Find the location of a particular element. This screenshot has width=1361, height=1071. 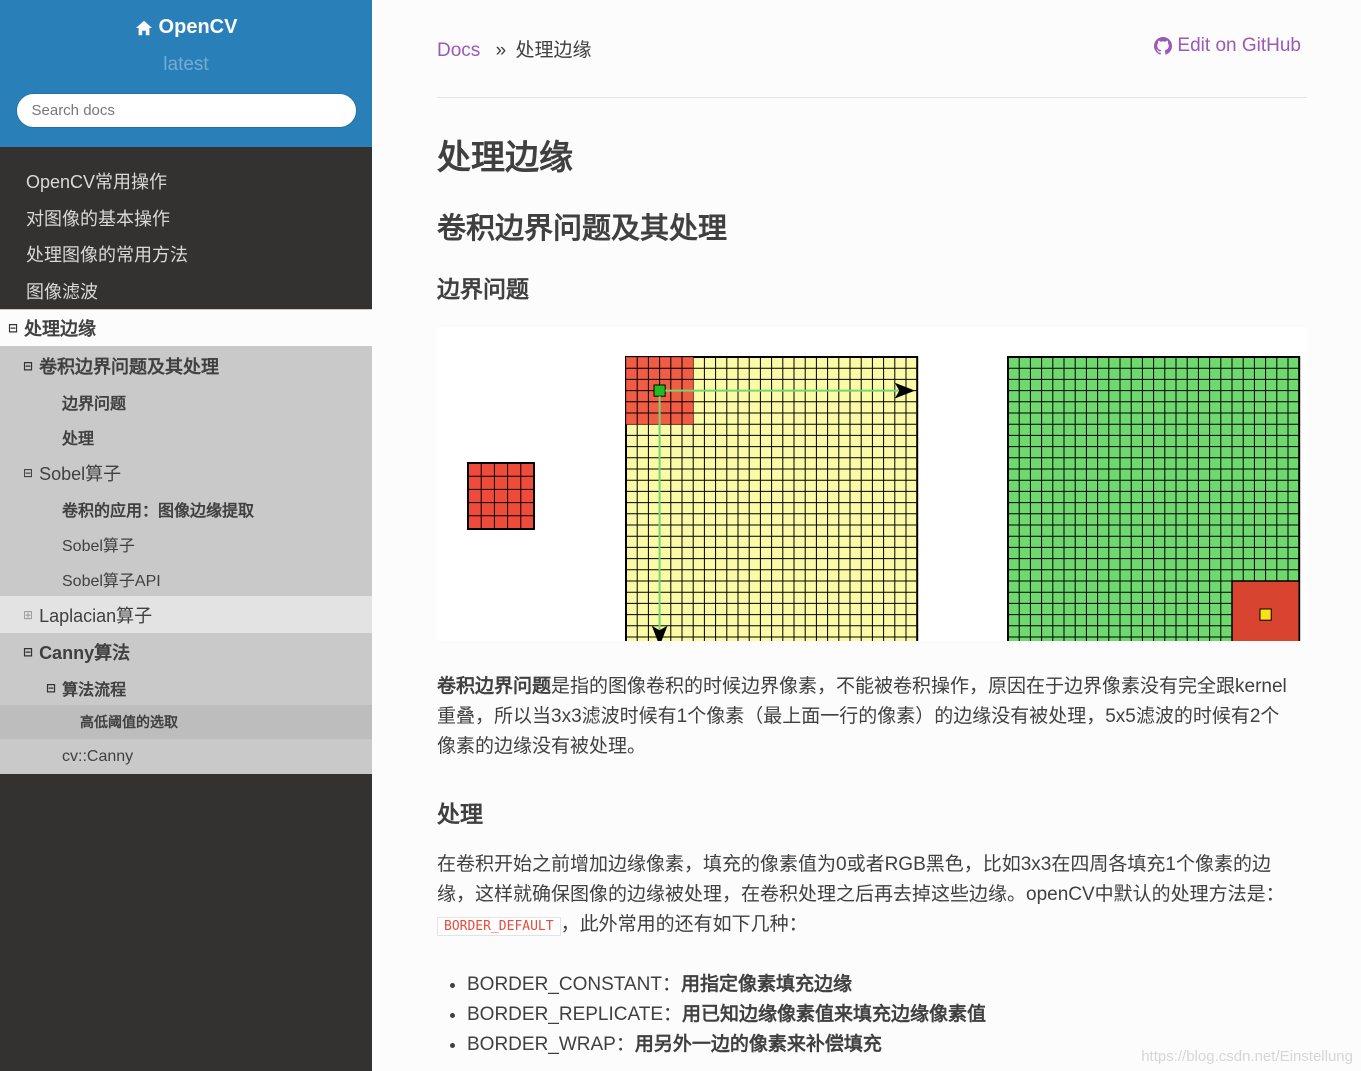

nav-item-cv-canny: cv::Canny is located at coordinates (186, 756).